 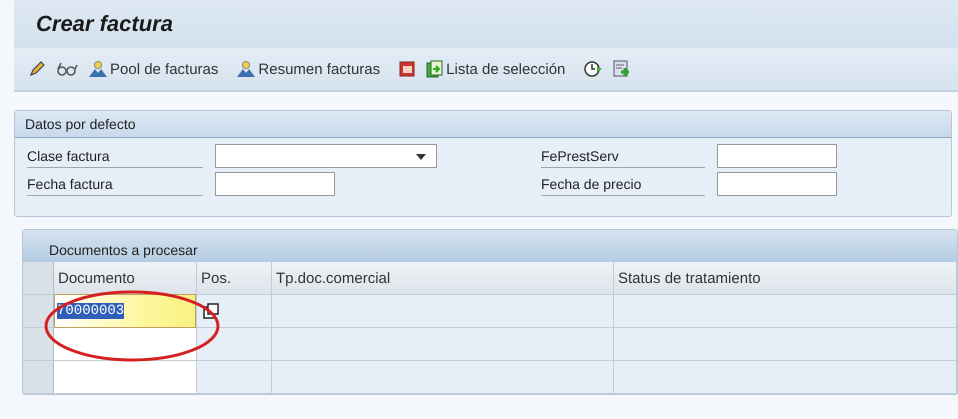 I want to click on column-header: Pos., so click(x=234, y=278).